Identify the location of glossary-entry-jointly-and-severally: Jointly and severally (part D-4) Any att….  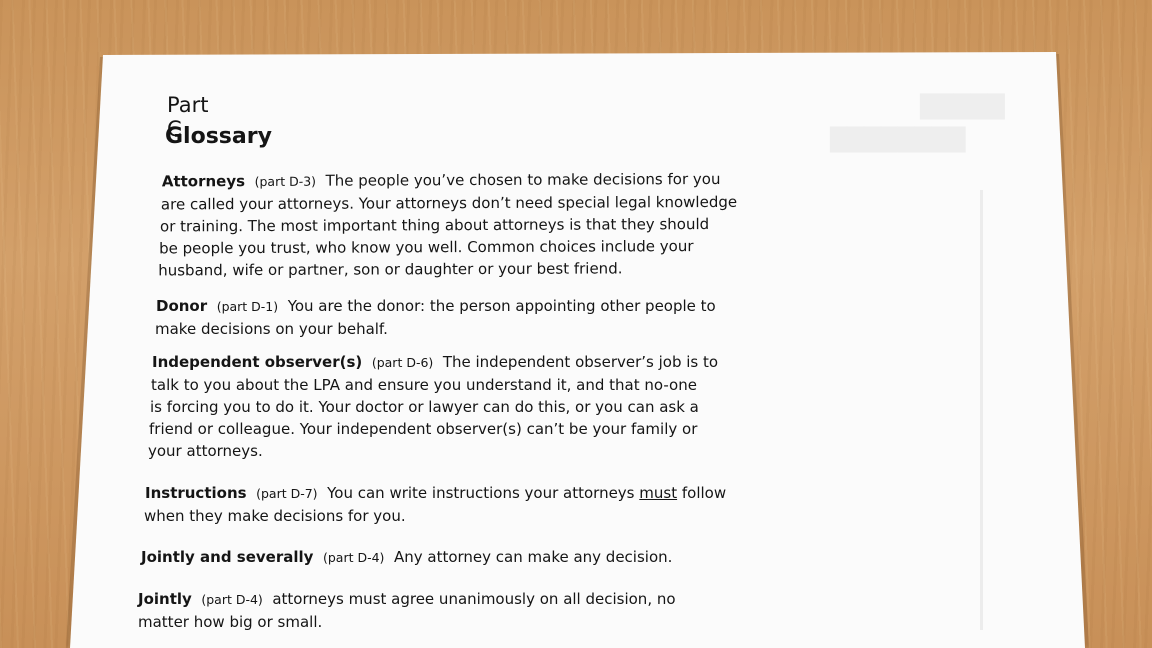
(461, 557).